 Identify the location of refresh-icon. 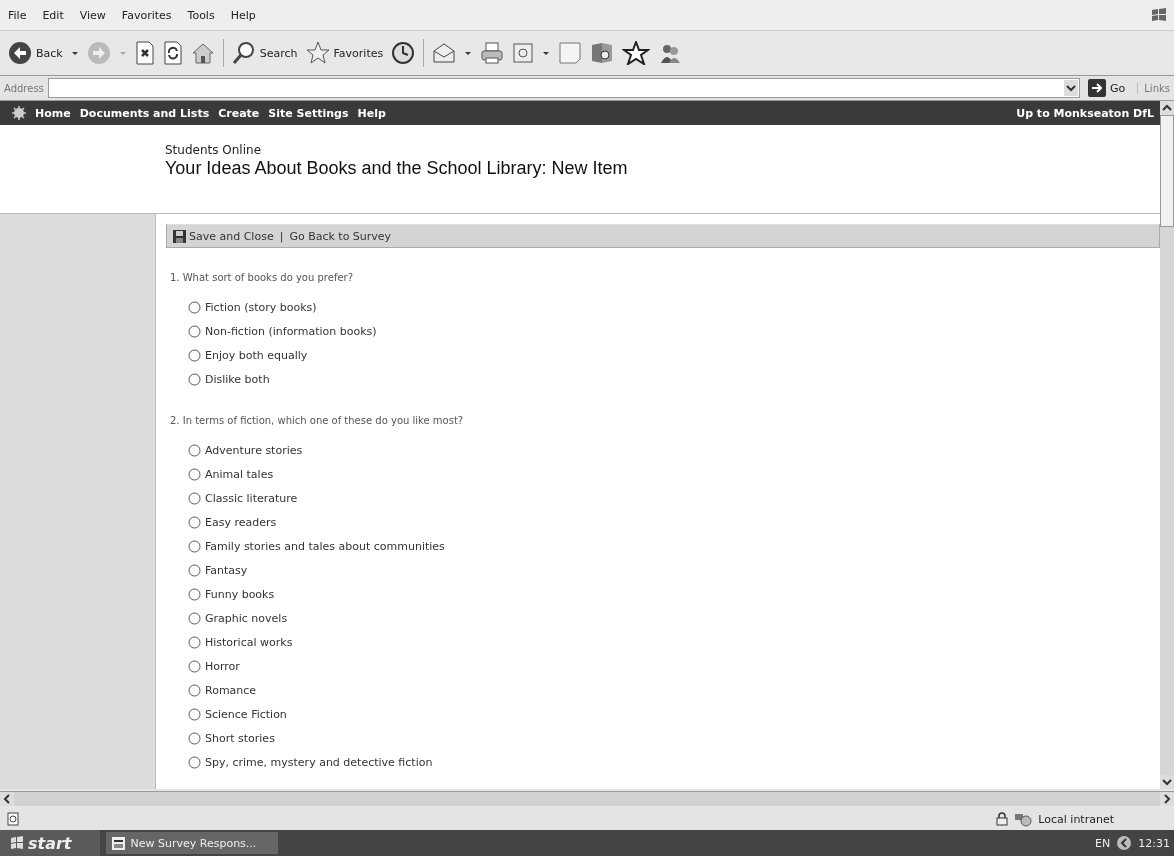
(172, 53).